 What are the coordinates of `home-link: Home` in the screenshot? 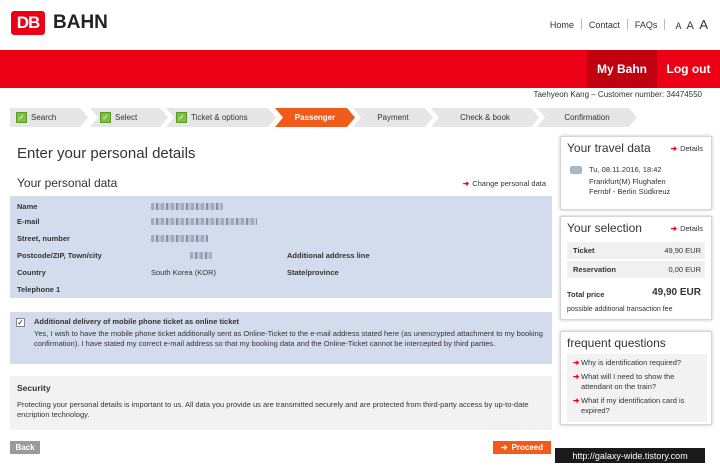 It's located at (562, 25).